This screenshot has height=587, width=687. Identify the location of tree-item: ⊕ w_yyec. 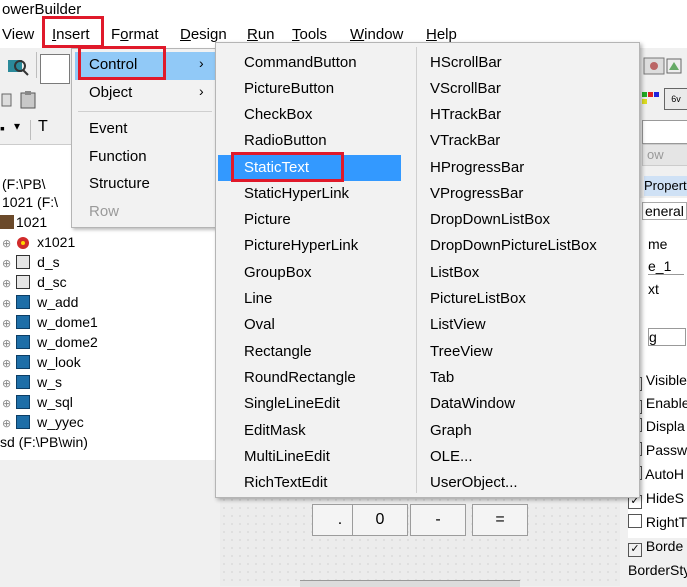
(43, 422).